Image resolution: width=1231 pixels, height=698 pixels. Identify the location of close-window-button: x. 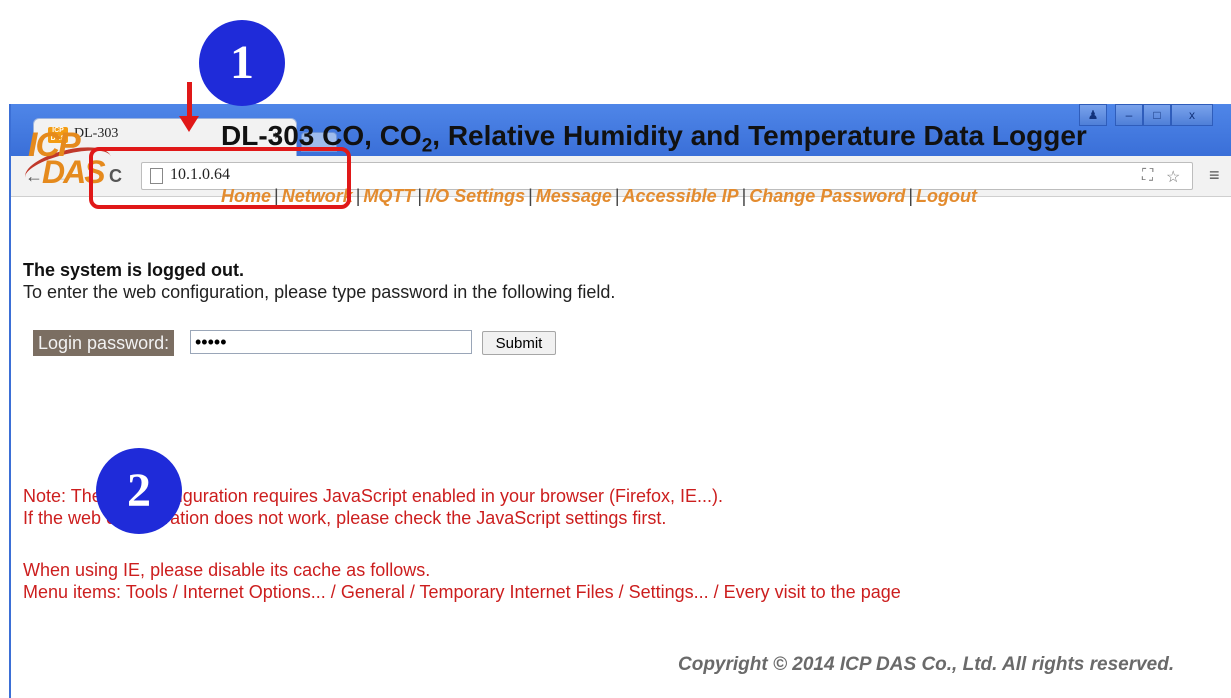
(1192, 115).